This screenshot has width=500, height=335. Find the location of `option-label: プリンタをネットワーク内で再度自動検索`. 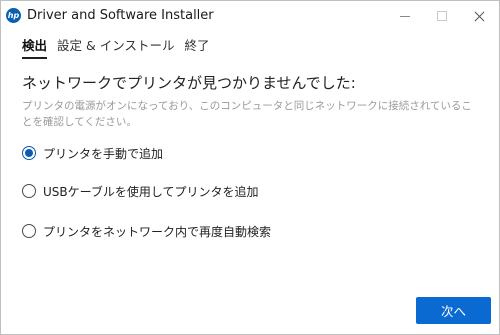

option-label: プリンタをネットワーク内で再度自動検索 is located at coordinates (157, 231).